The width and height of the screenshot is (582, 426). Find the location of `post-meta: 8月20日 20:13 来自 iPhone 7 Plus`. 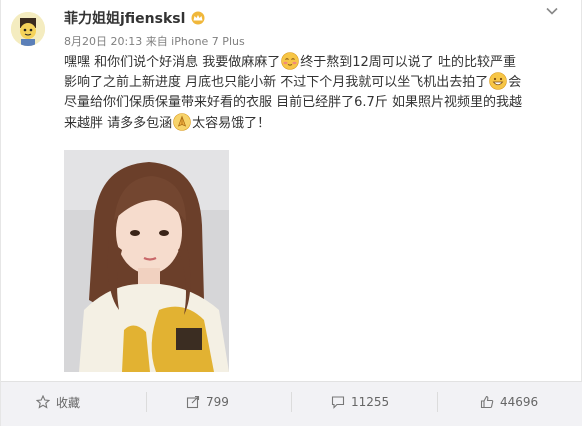

post-meta: 8月20日 20:13 来自 iPhone 7 Plus is located at coordinates (154, 41).